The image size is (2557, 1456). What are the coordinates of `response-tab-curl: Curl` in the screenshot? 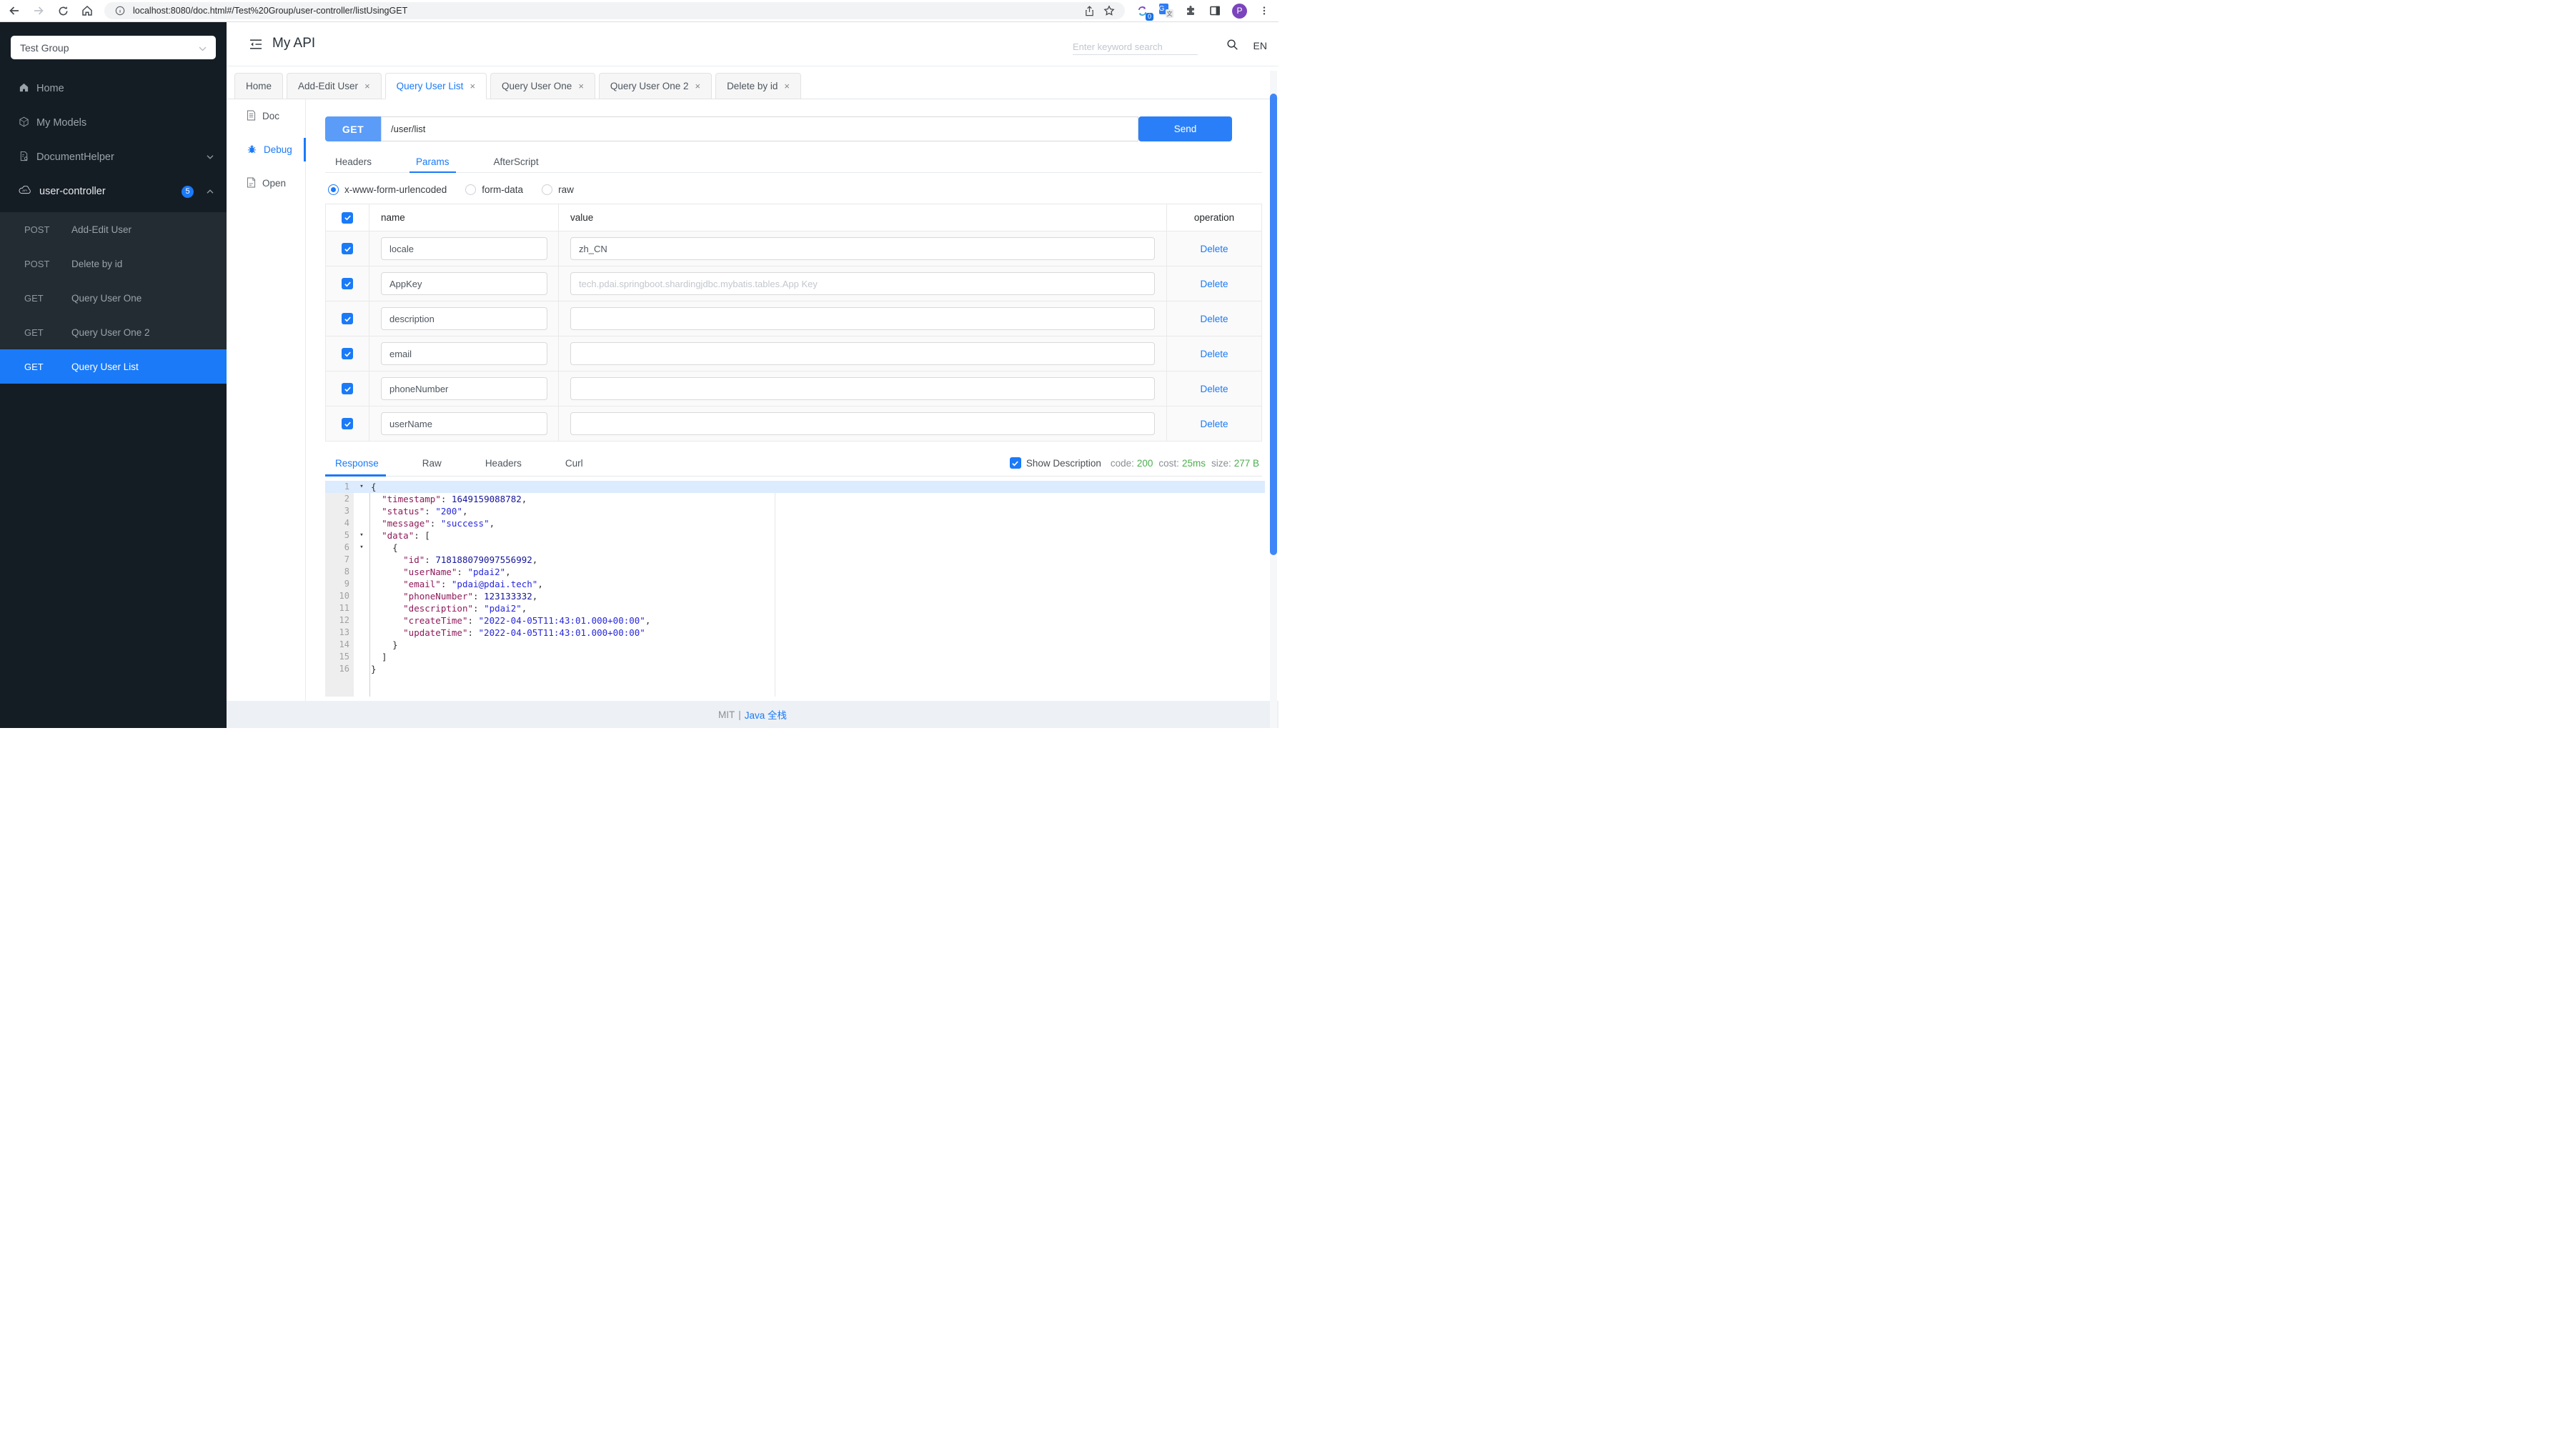 It's located at (574, 463).